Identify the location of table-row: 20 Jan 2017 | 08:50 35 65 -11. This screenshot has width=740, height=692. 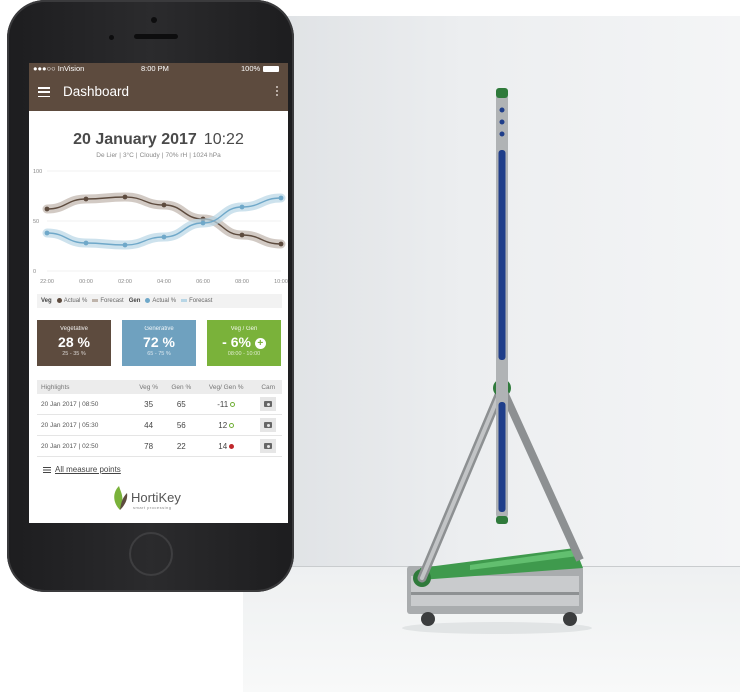
(159, 404).